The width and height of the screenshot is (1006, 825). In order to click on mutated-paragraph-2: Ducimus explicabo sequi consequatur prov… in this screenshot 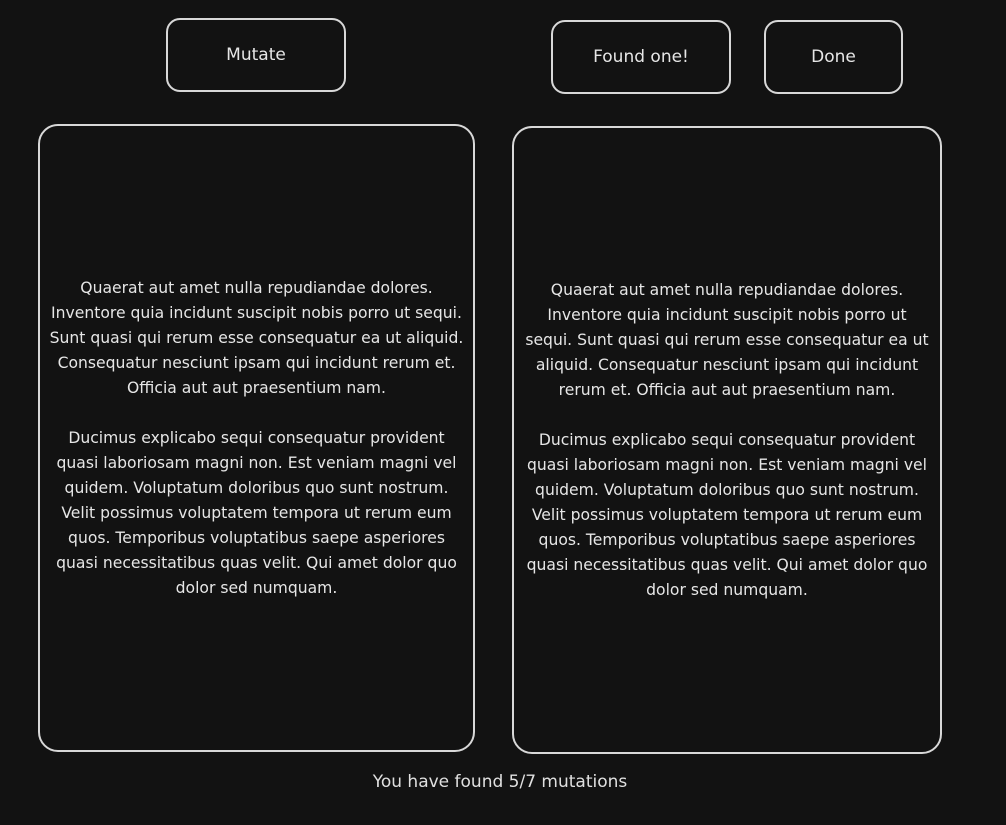, I will do `click(727, 515)`.